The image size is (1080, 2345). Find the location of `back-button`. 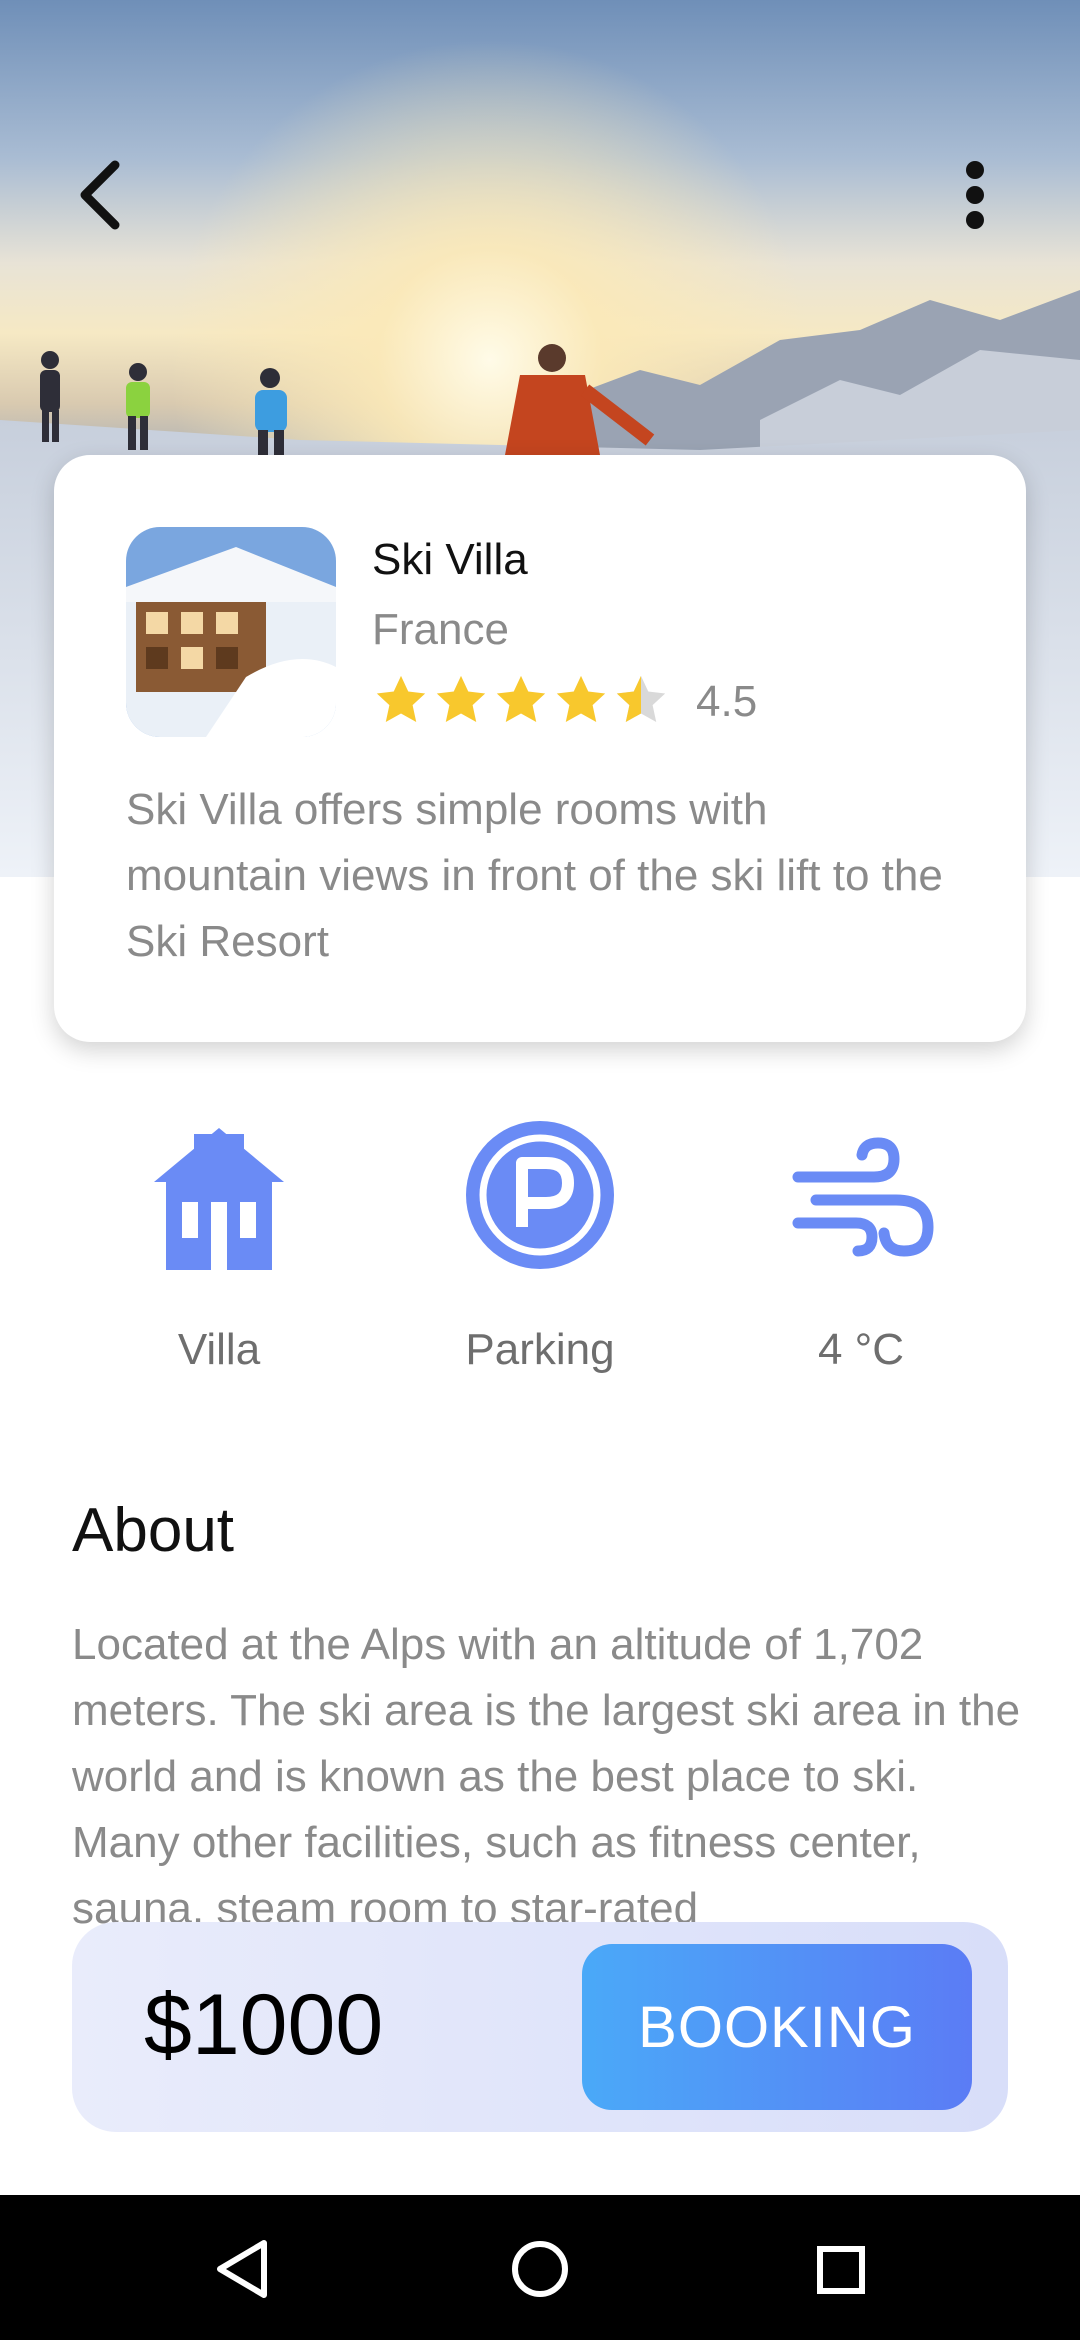

back-button is located at coordinates (100, 195).